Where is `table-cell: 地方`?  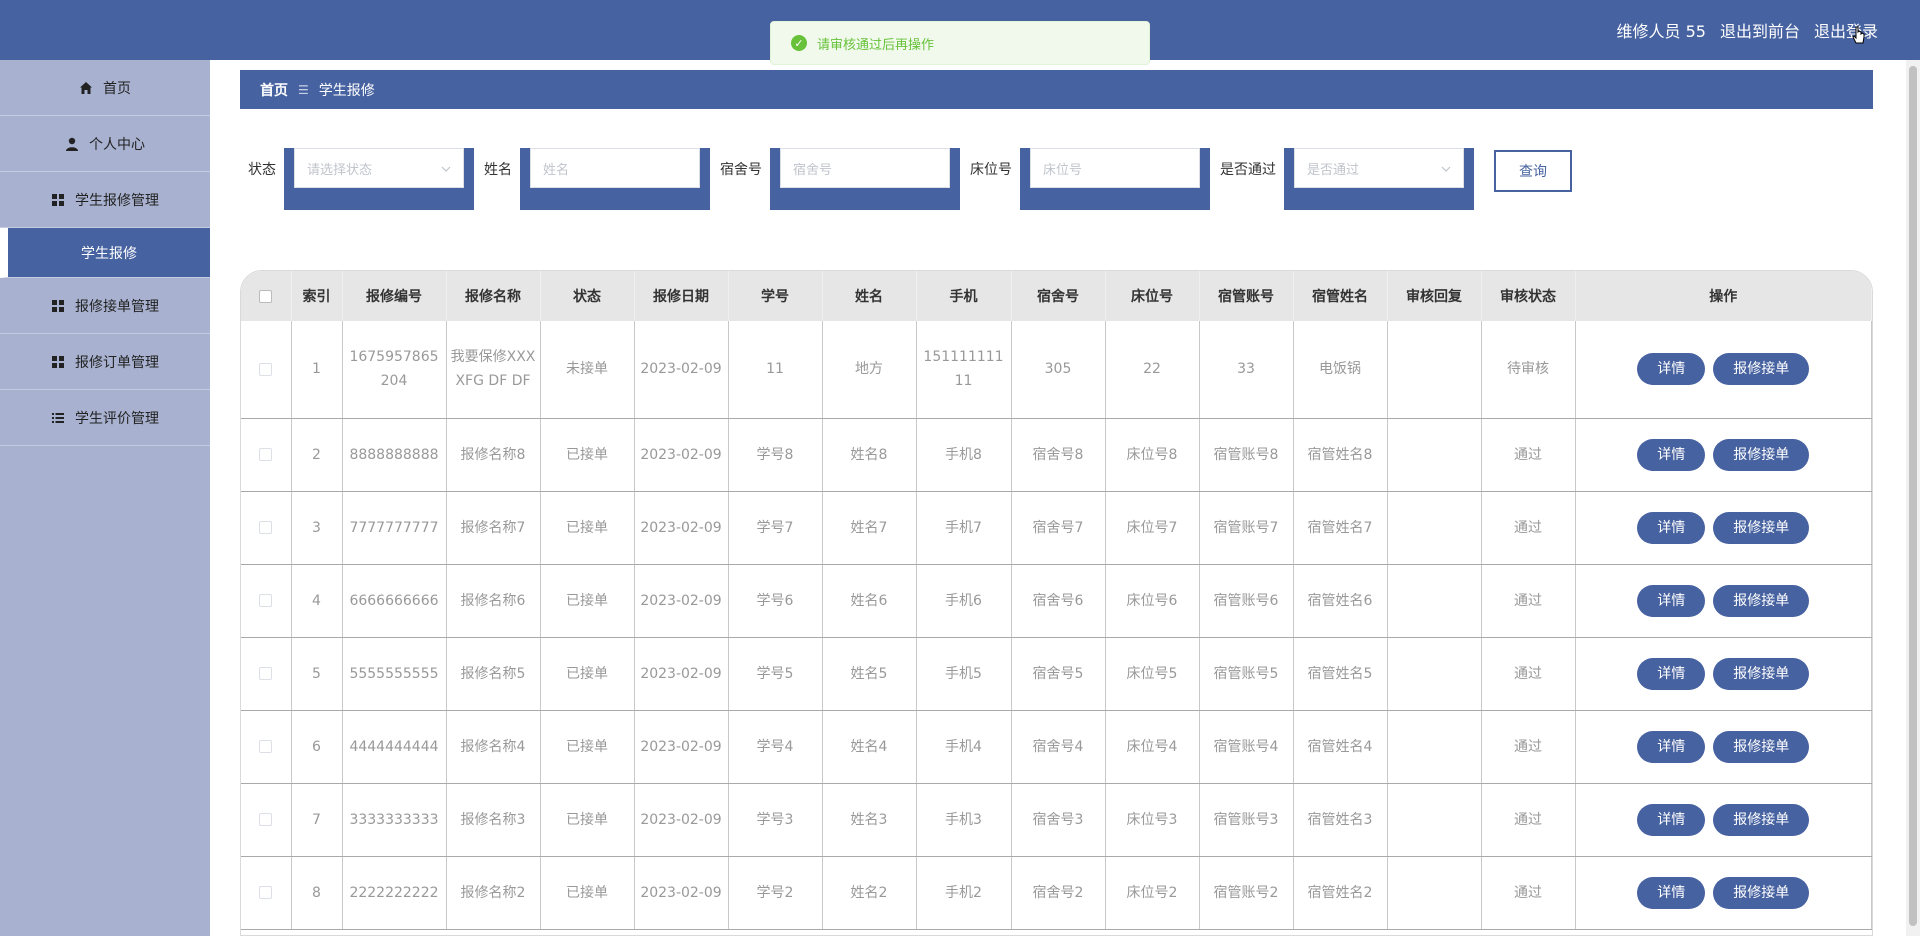 table-cell: 地方 is located at coordinates (869, 370).